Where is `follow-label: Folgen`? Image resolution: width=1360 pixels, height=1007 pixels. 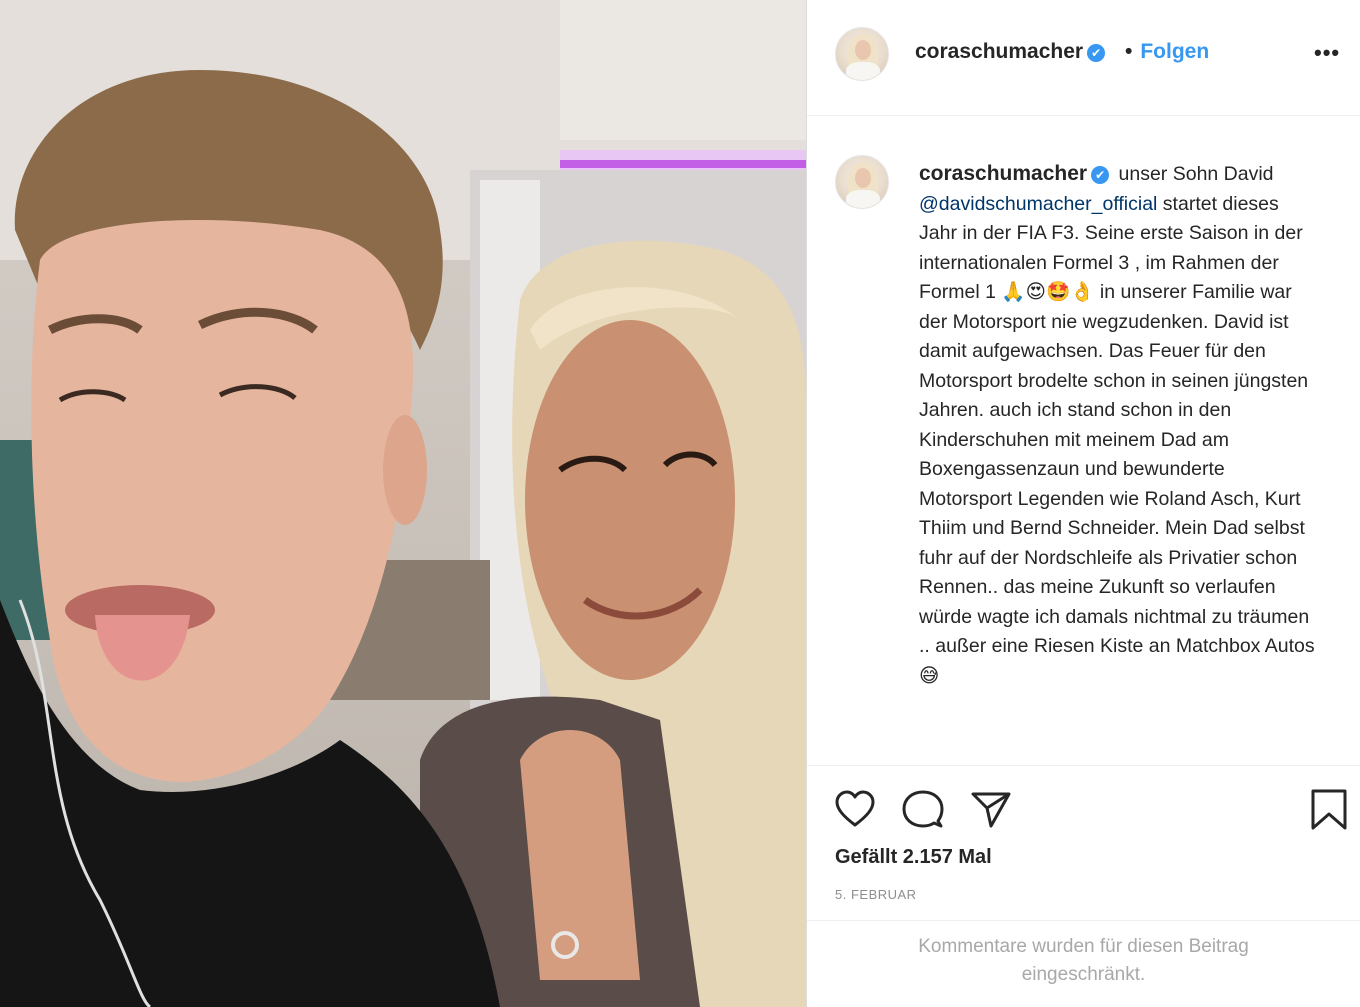
follow-label: Folgen is located at coordinates (1174, 51).